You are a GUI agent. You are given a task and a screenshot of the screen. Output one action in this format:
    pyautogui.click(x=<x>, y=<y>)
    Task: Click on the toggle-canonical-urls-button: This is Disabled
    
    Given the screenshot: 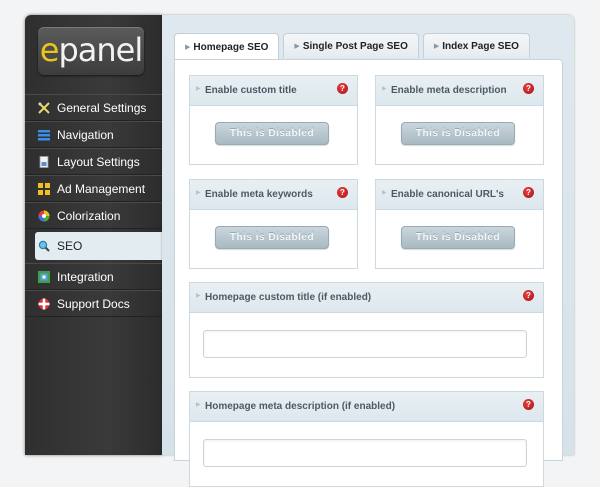 What is the action you would take?
    pyautogui.click(x=458, y=237)
    